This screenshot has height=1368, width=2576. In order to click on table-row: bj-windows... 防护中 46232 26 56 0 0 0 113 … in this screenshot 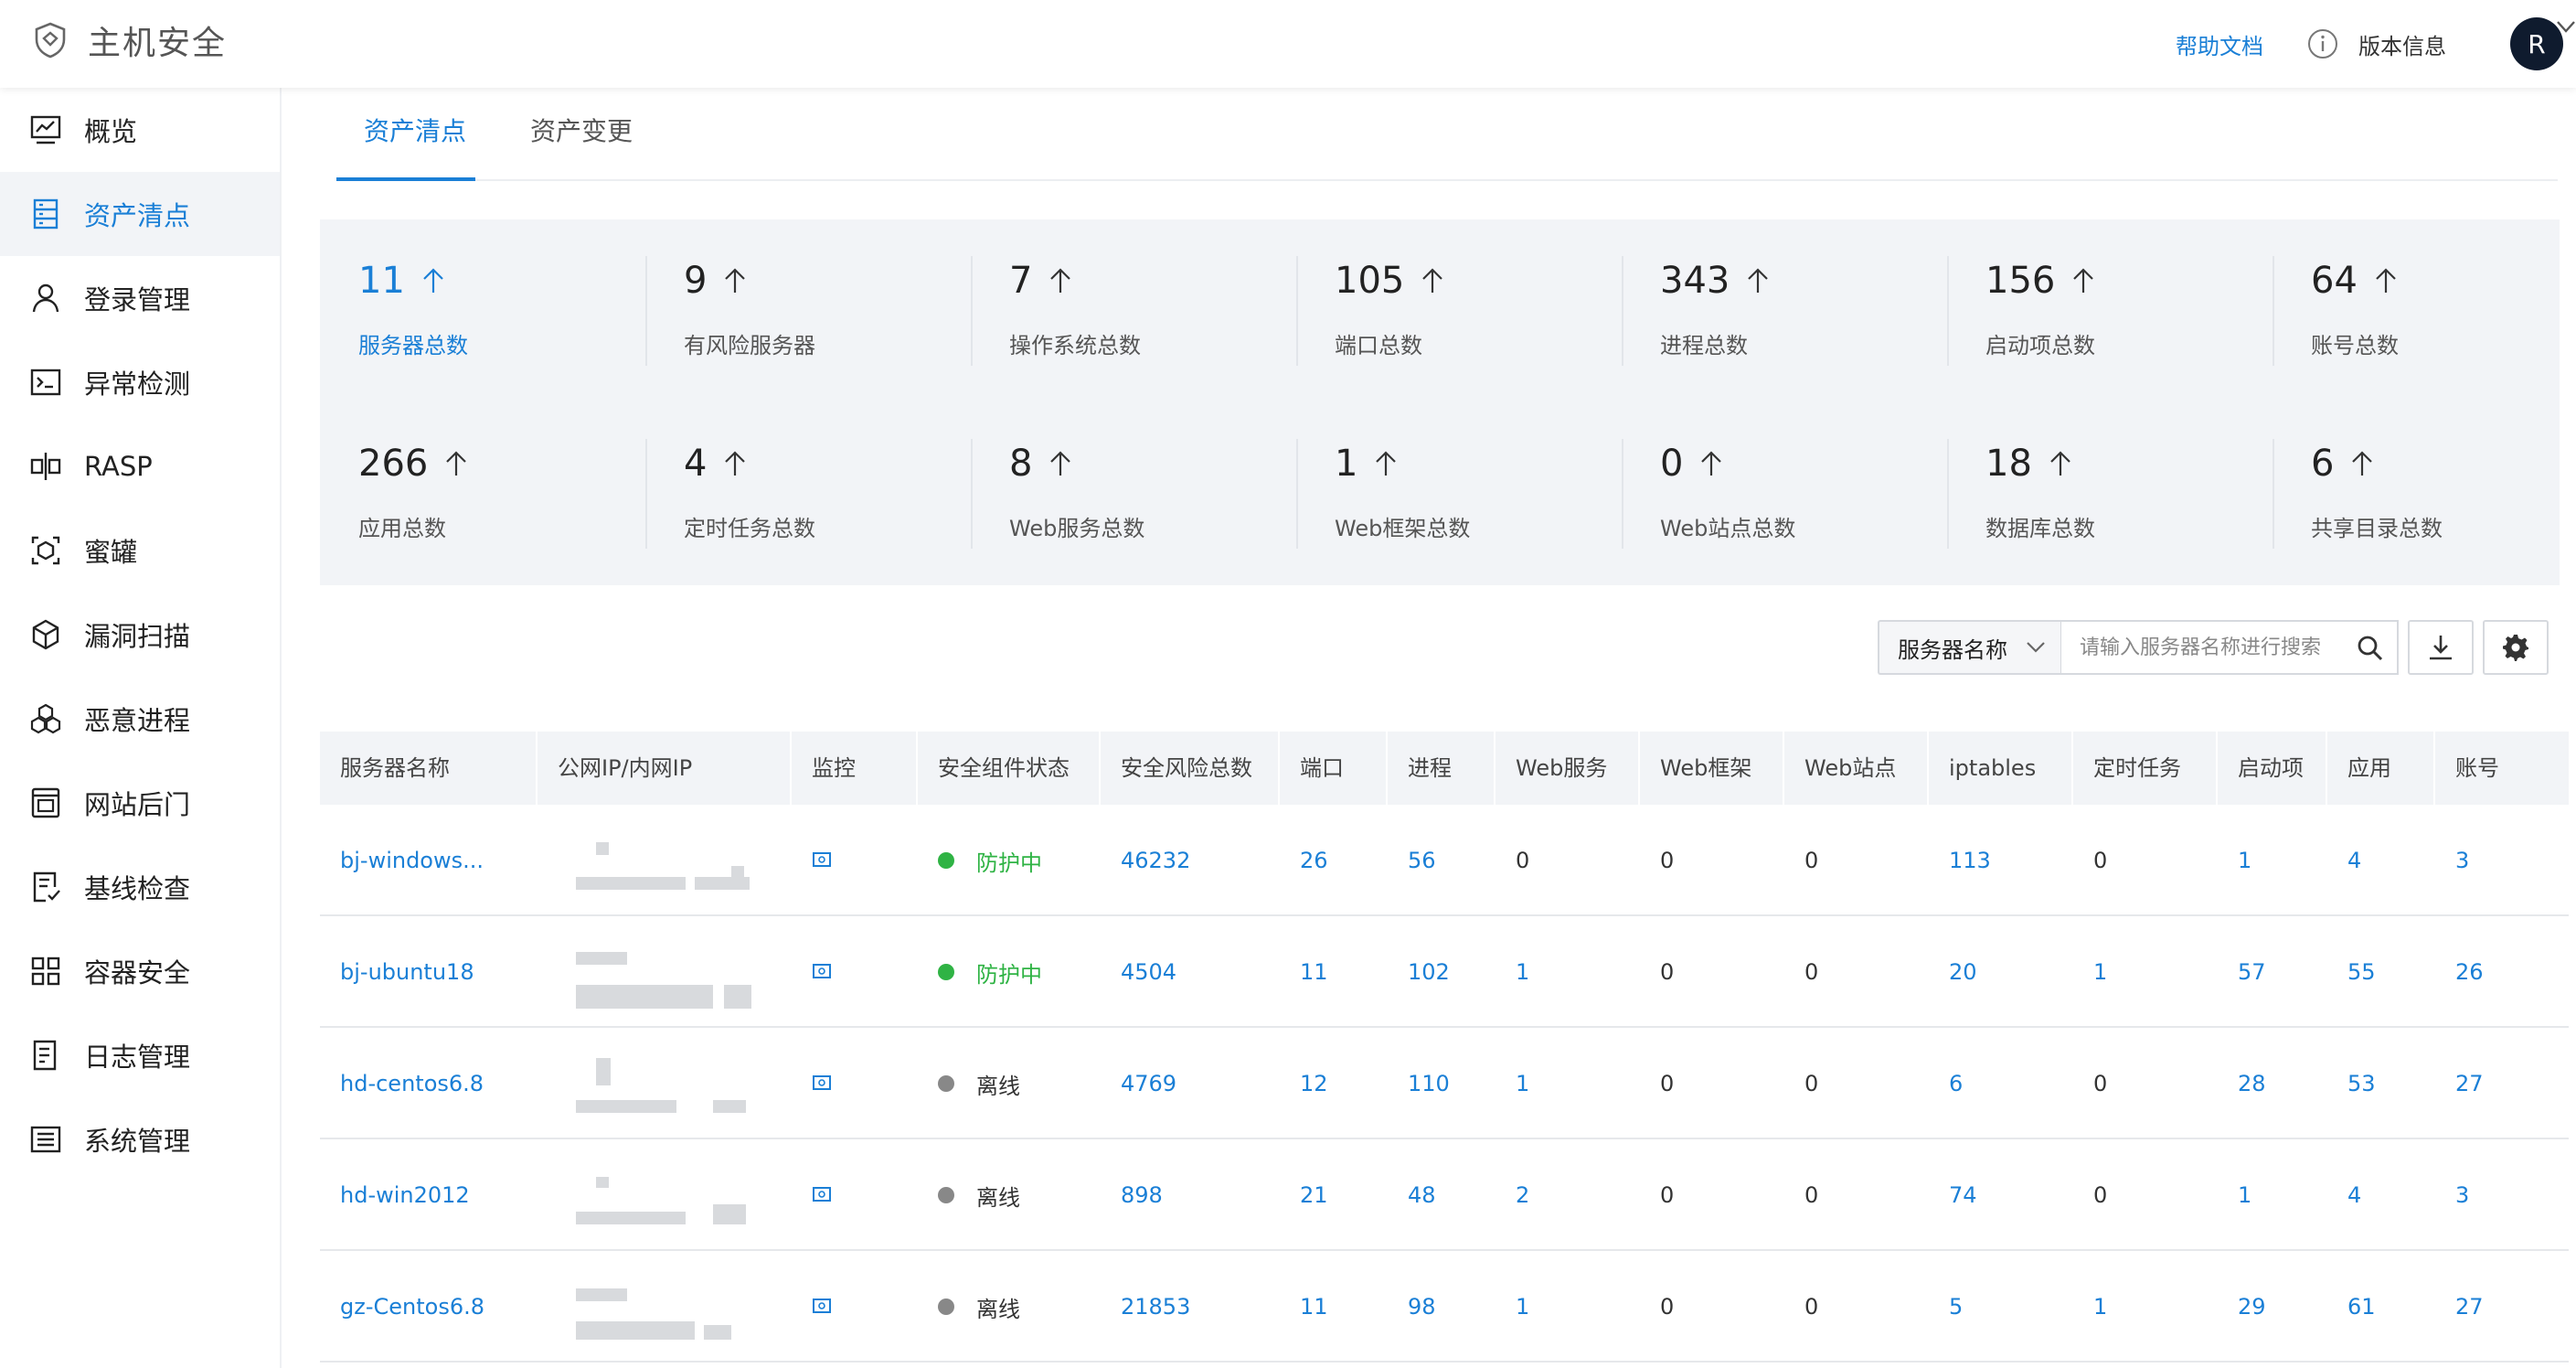, I will do `click(1444, 860)`.